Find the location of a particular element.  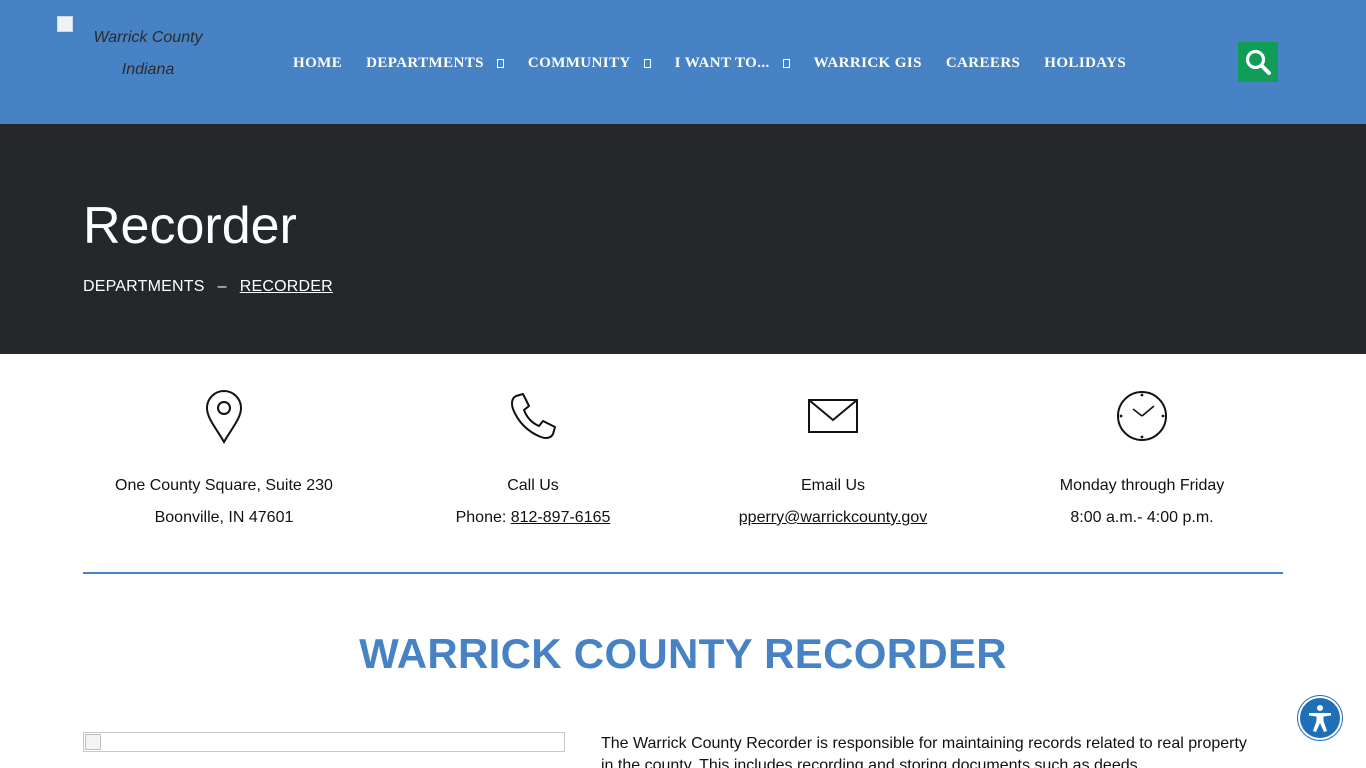

nav-item-label: HOME is located at coordinates (318, 62).